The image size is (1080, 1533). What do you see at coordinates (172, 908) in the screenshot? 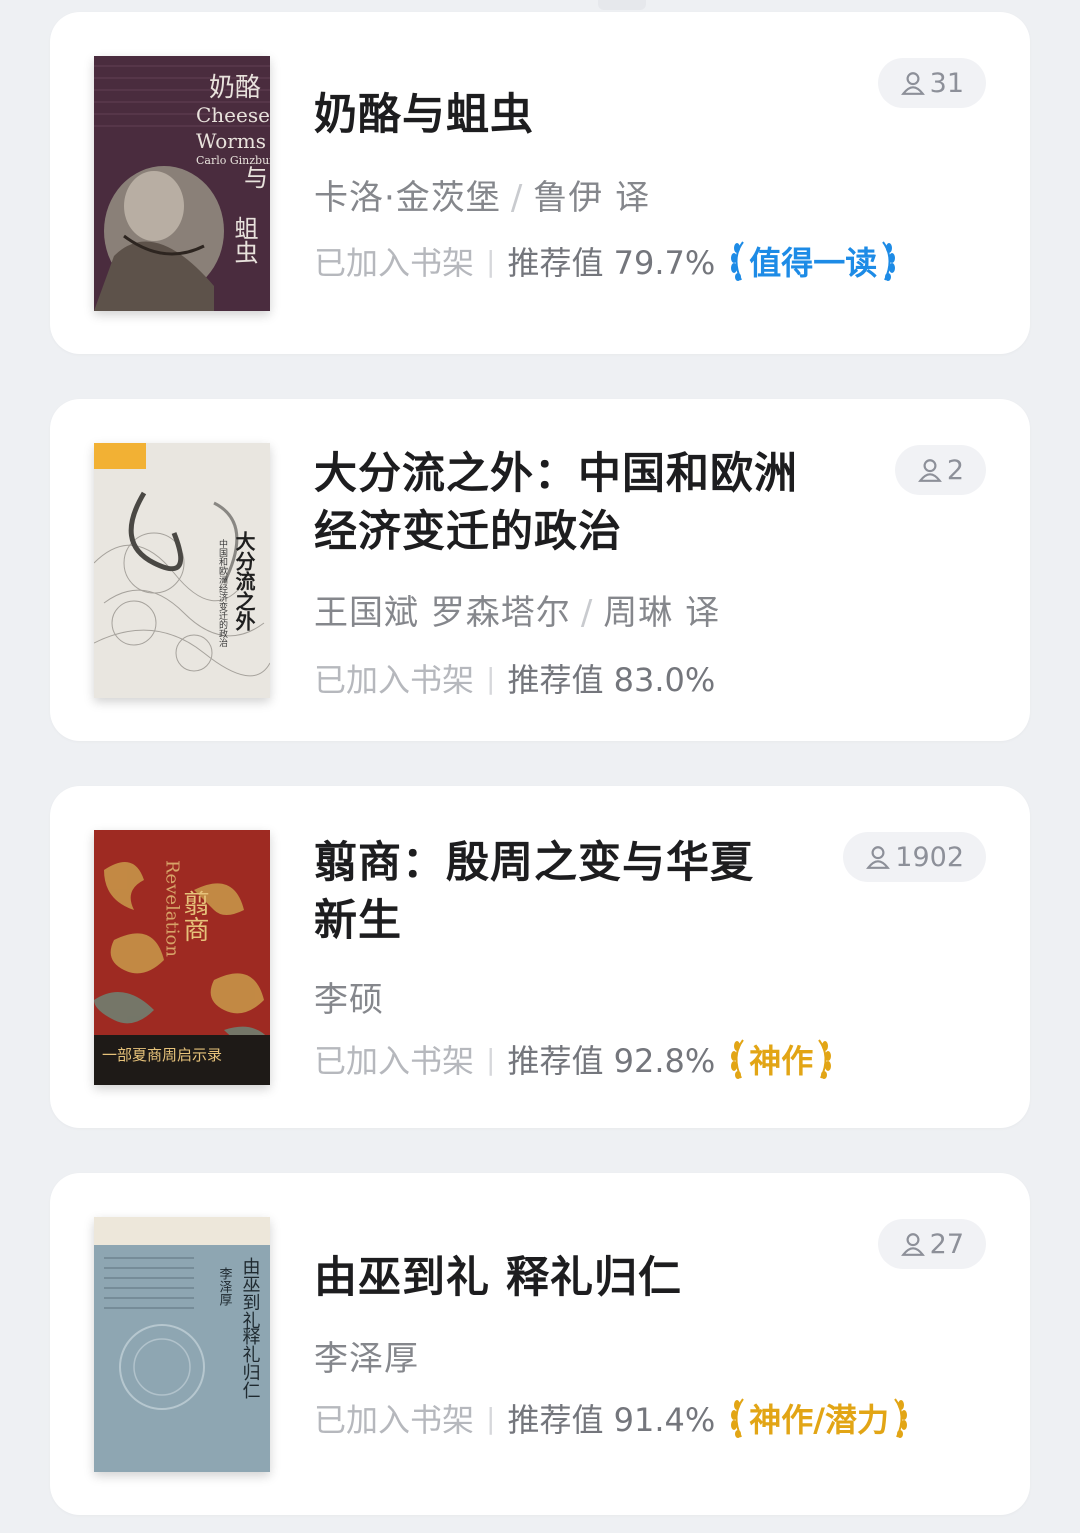
I see `cover-title-en: Revelation` at bounding box center [172, 908].